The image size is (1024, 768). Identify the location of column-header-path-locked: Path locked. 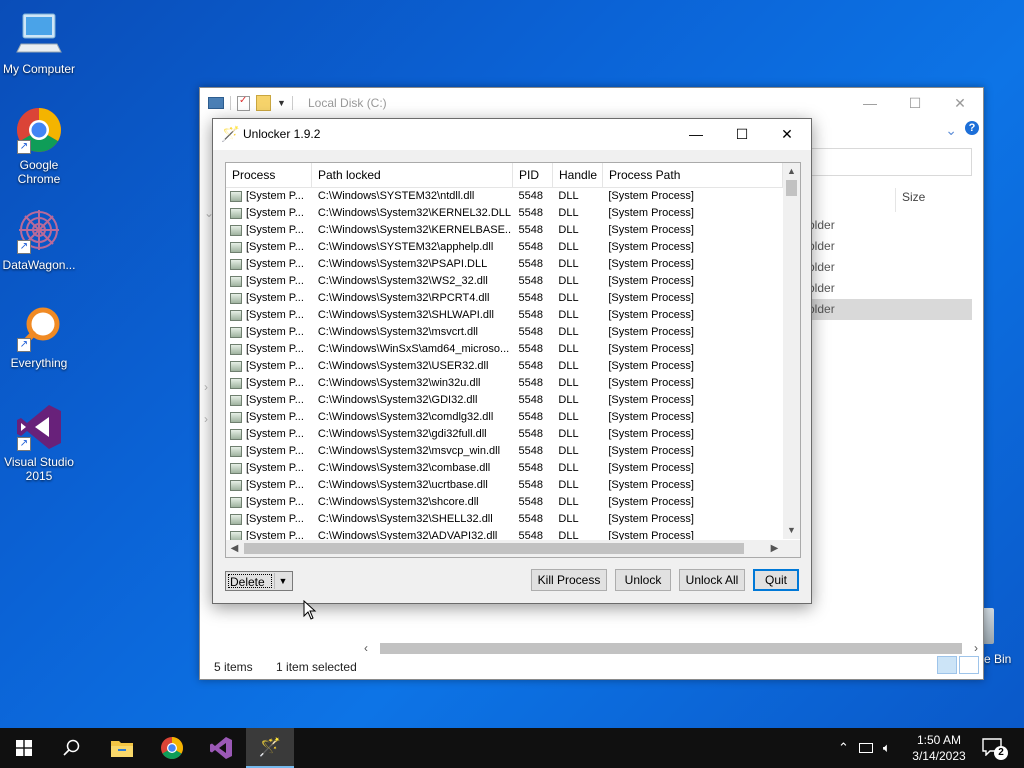
(412, 175).